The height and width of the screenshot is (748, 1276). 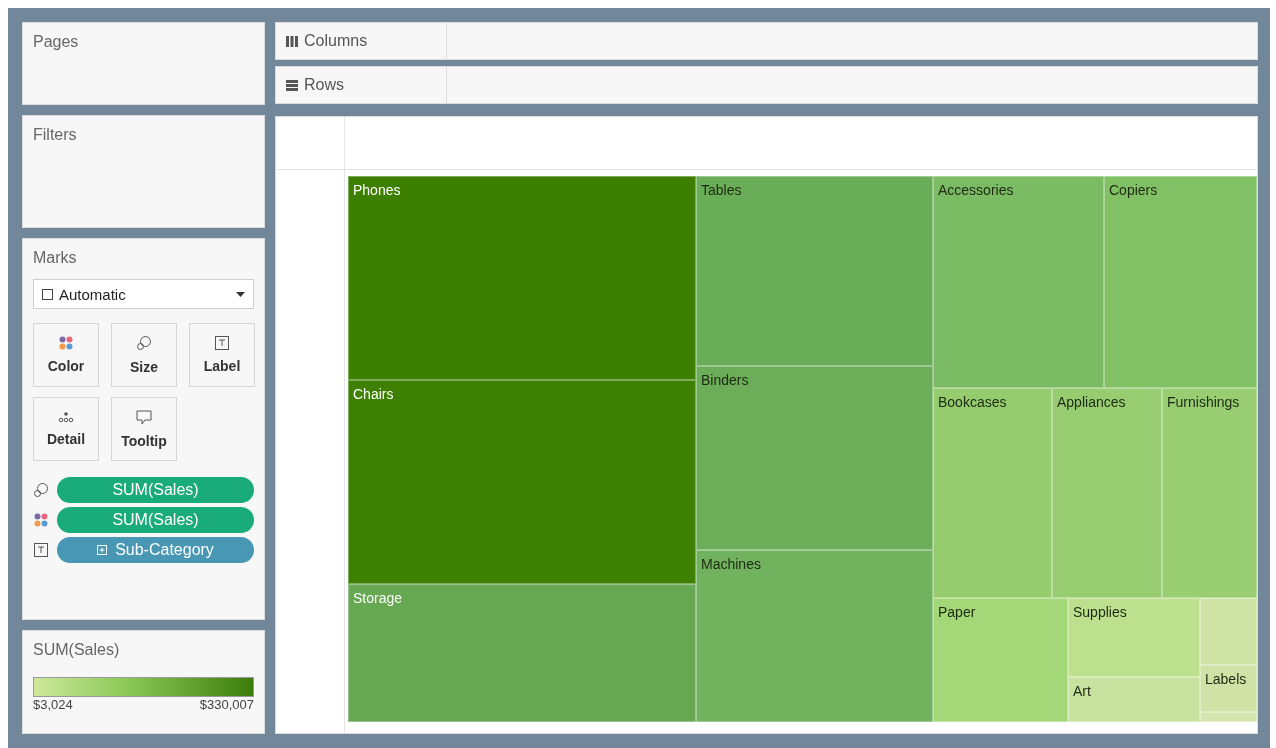 What do you see at coordinates (66, 417) in the screenshot?
I see `detail-icon` at bounding box center [66, 417].